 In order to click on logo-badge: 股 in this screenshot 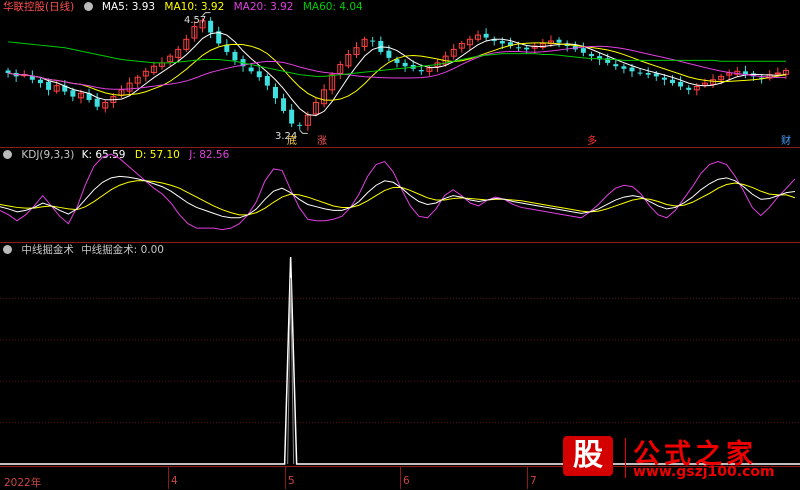, I will do `click(588, 456)`.